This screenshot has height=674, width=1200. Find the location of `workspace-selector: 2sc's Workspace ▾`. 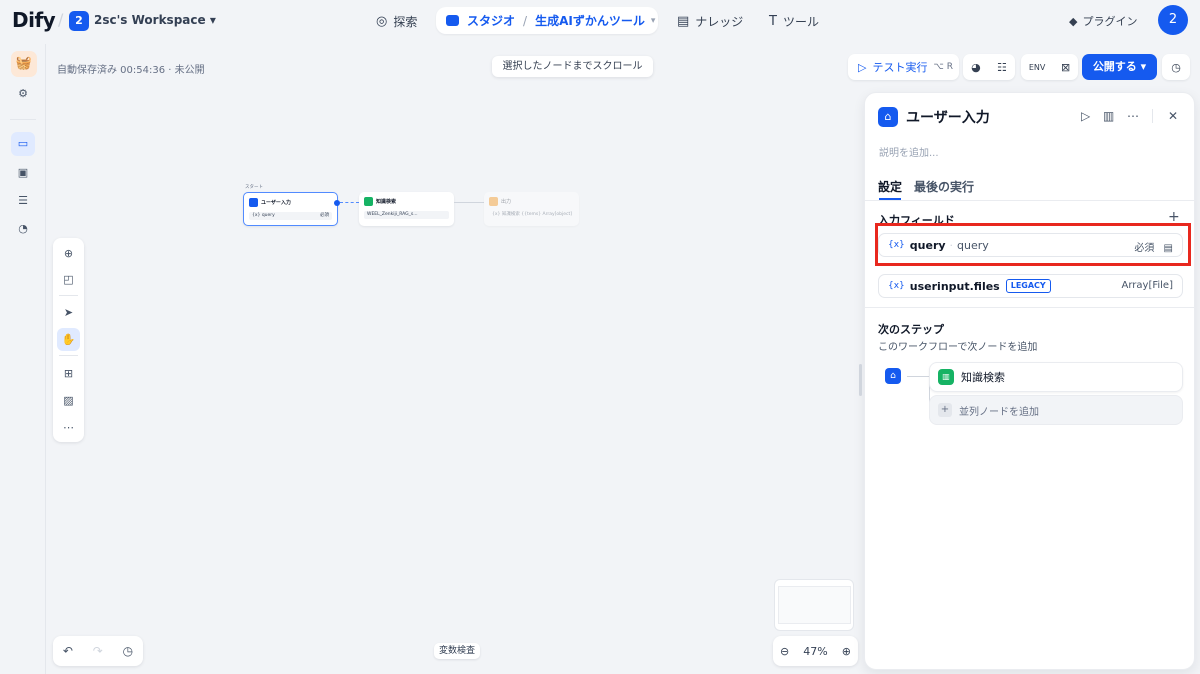

workspace-selector: 2sc's Workspace ▾ is located at coordinates (155, 20).